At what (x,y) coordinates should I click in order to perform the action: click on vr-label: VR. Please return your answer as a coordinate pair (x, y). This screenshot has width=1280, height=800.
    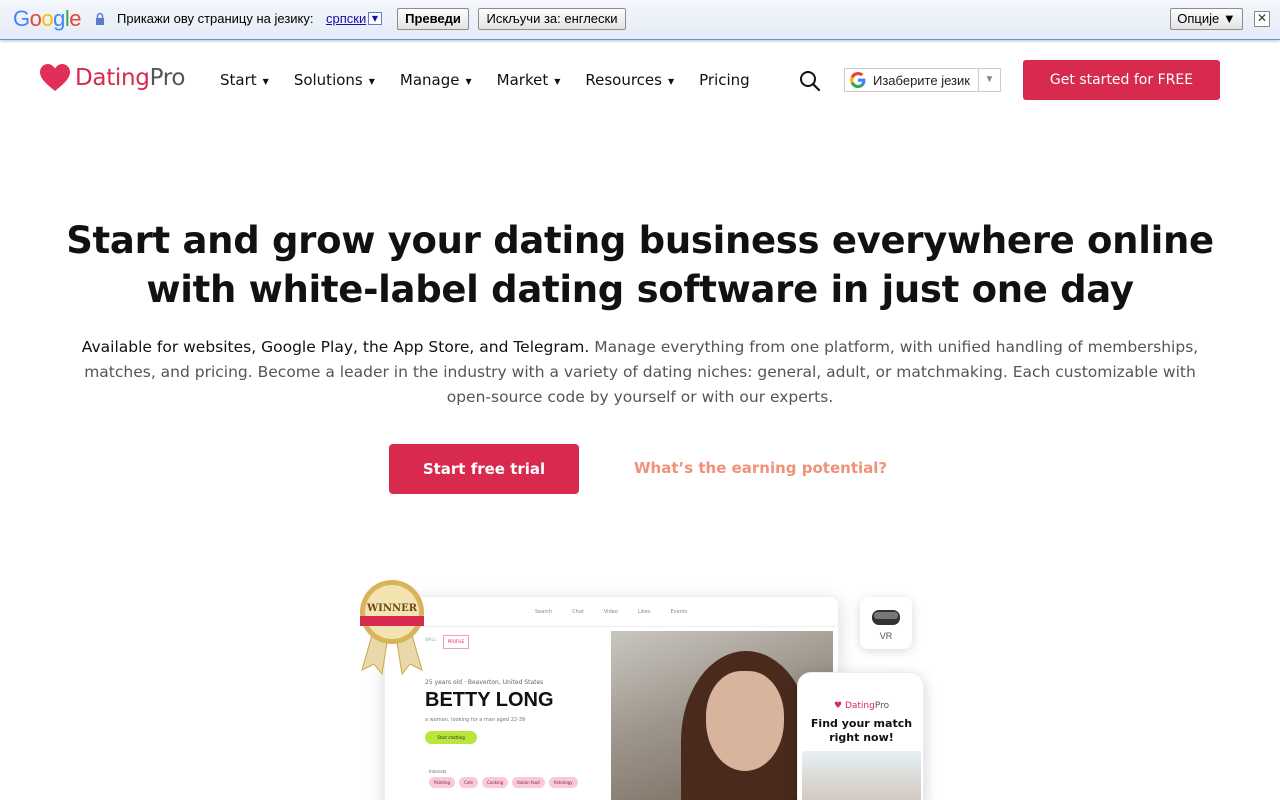
    Looking at the image, I should click on (886, 636).